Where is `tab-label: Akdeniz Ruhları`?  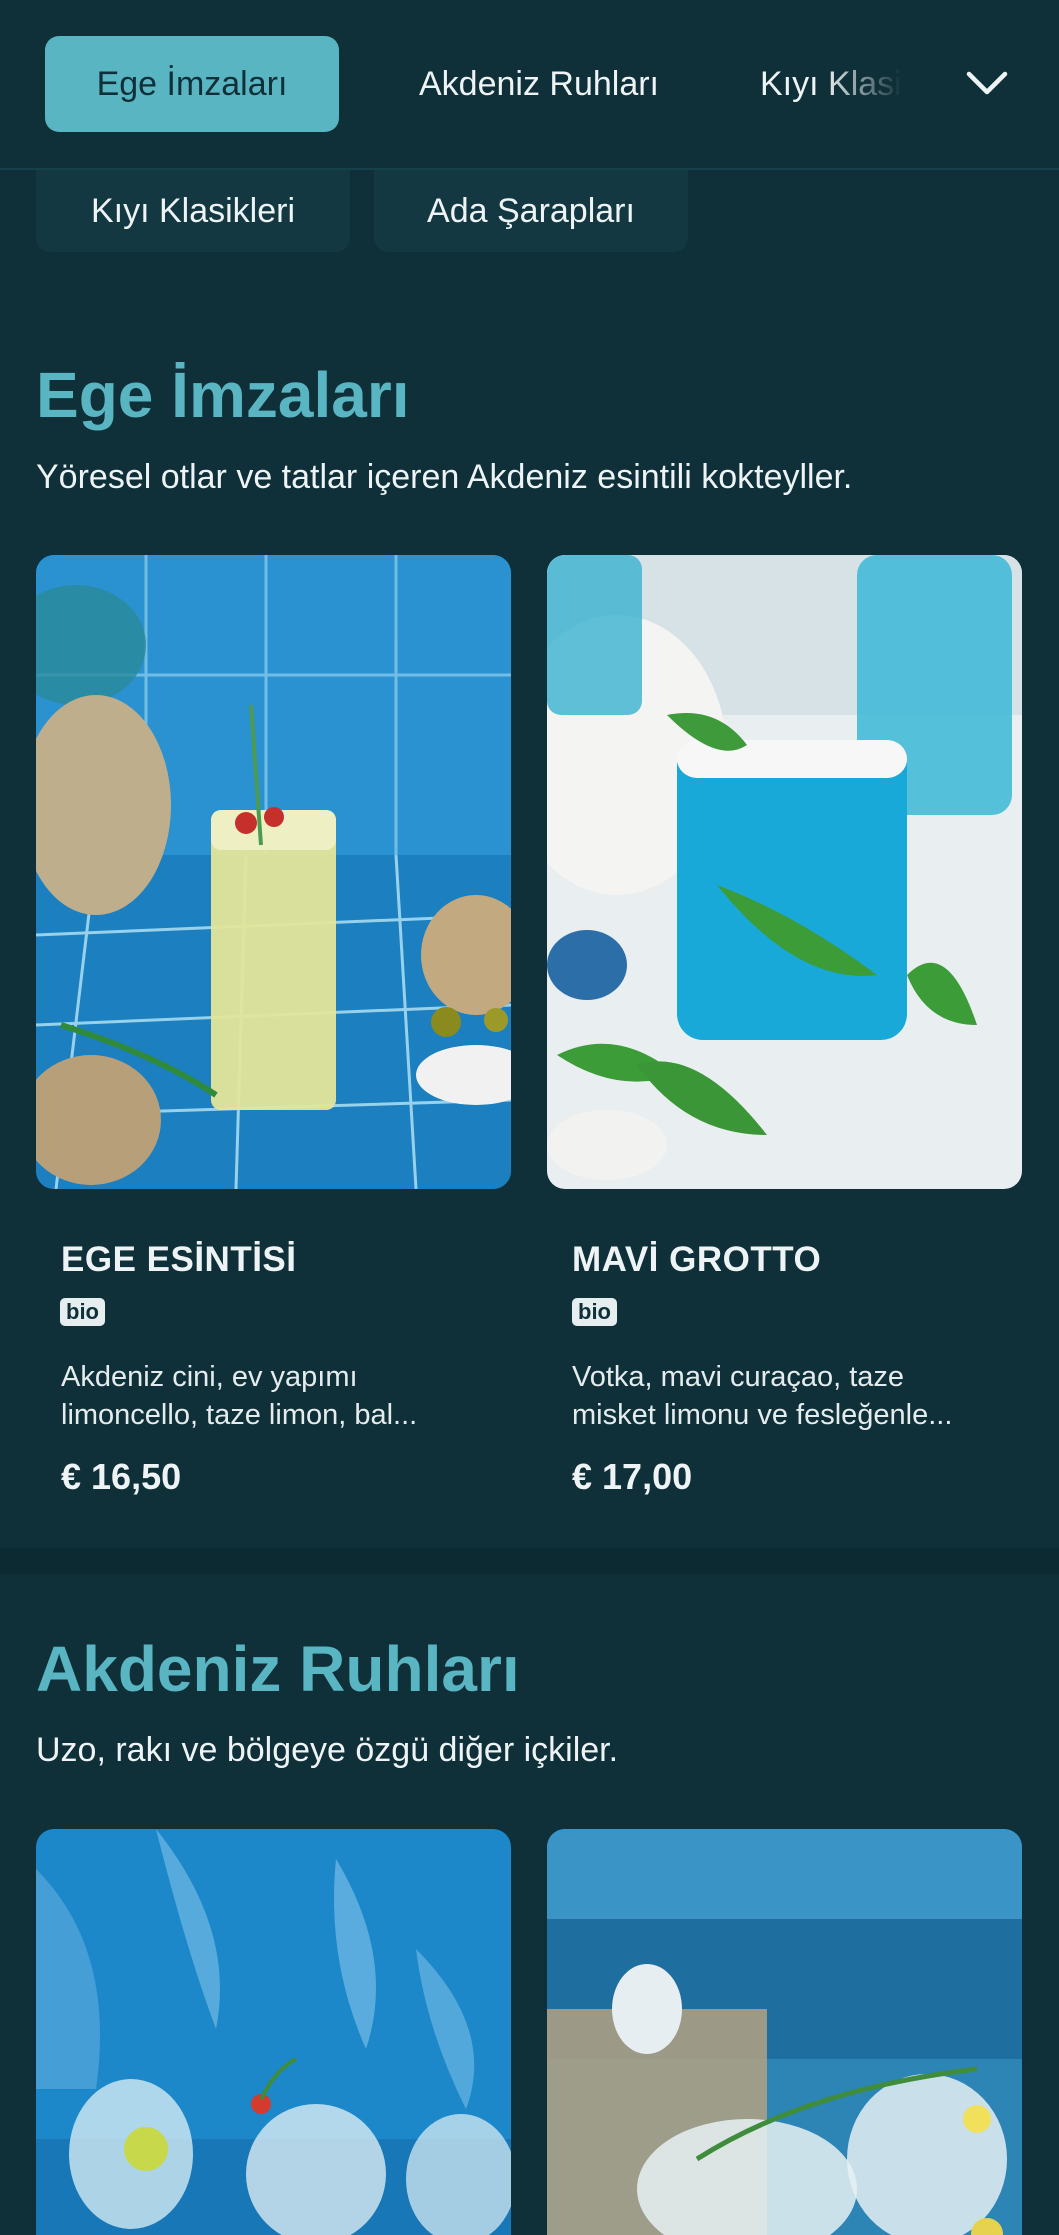
tab-label: Akdeniz Ruhları is located at coordinates (538, 83).